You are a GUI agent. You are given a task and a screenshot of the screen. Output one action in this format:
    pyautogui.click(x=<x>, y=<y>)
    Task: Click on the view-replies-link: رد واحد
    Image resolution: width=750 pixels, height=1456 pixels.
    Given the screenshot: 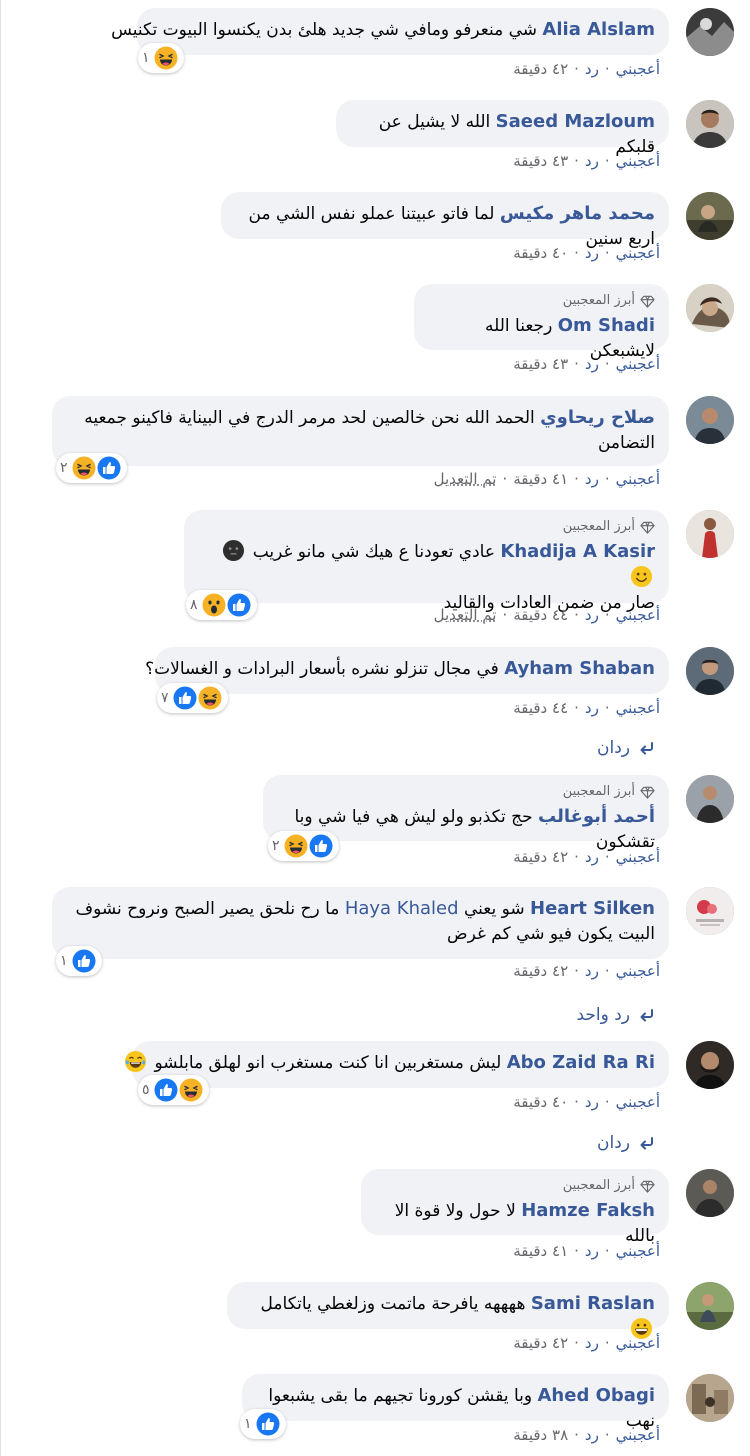 What is the action you would take?
    pyautogui.click(x=615, y=1015)
    